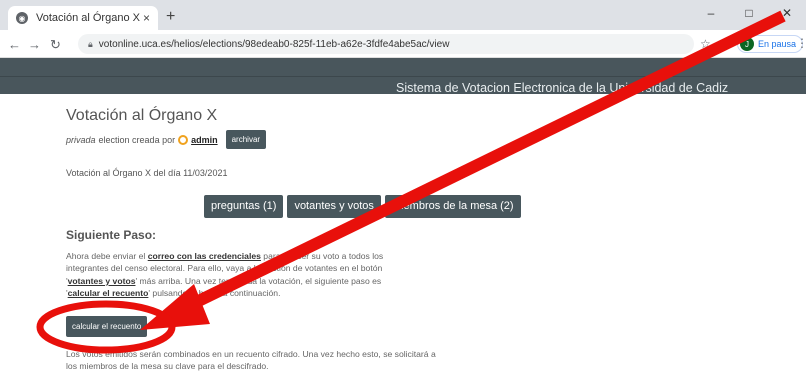 The image size is (806, 376). I want to click on profile-button: J En pausa, so click(770, 44).